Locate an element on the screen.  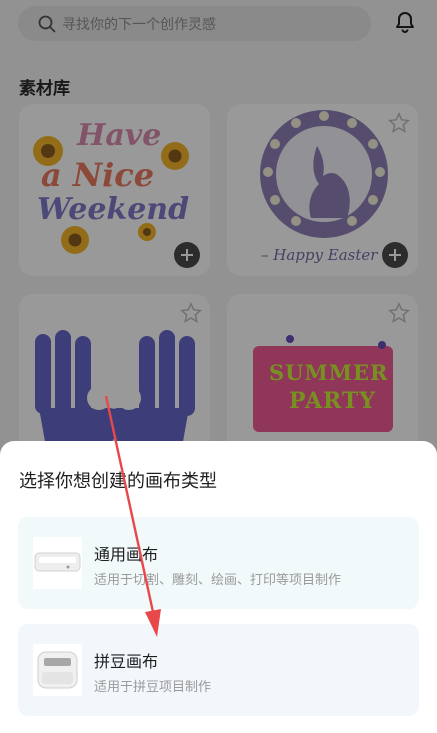
sheet-title: 选择你想创建的画布类型 is located at coordinates (118, 481).